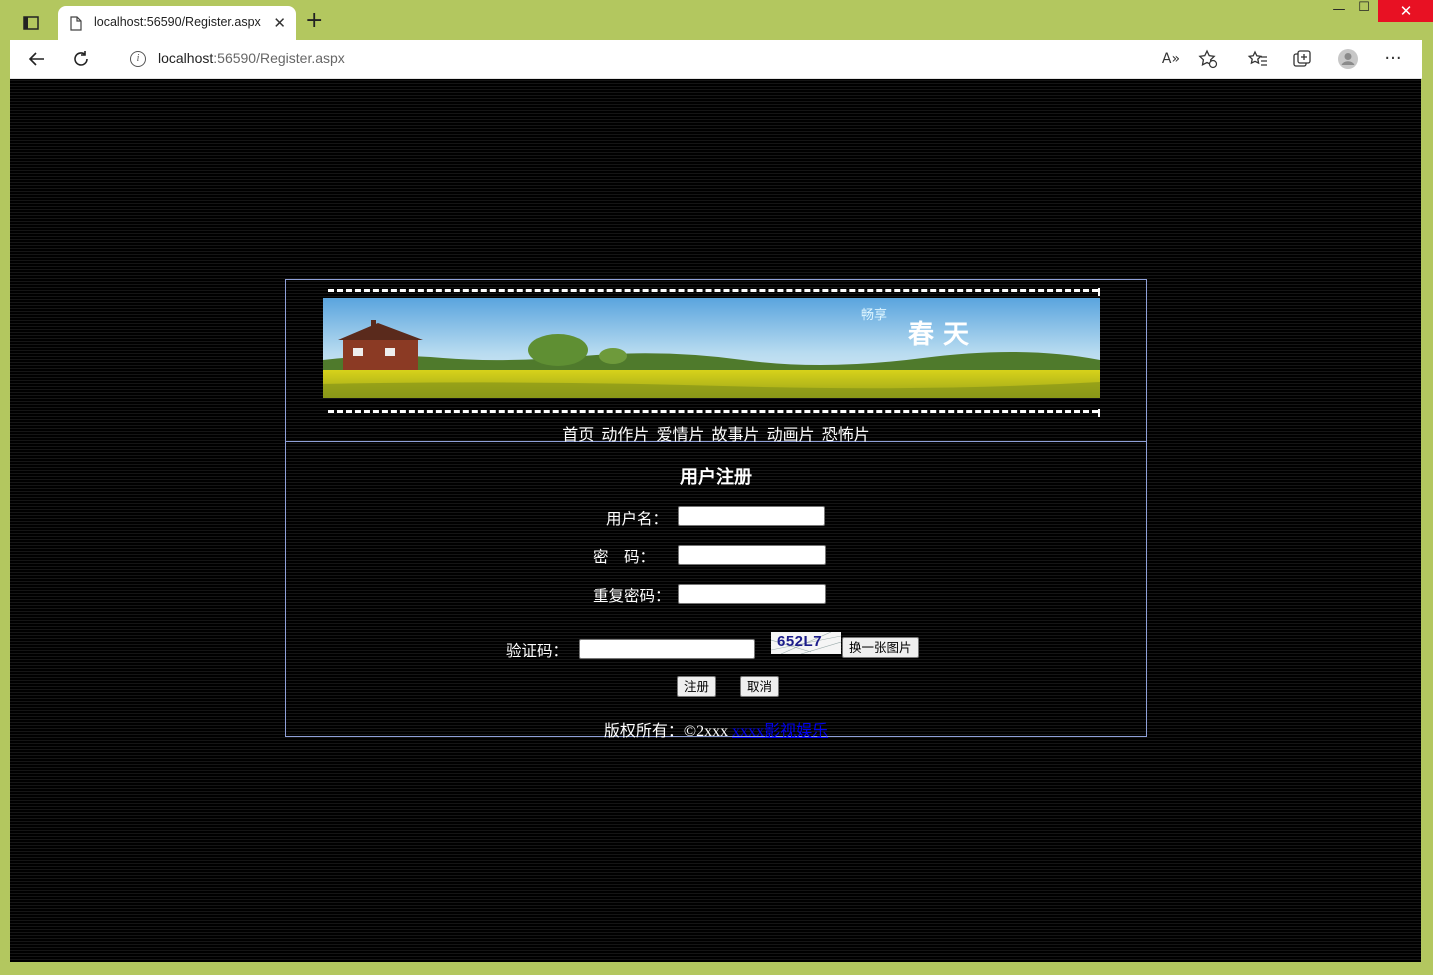 The image size is (1433, 975). What do you see at coordinates (874, 315) in the screenshot?
I see `banner-text-small: 畅享` at bounding box center [874, 315].